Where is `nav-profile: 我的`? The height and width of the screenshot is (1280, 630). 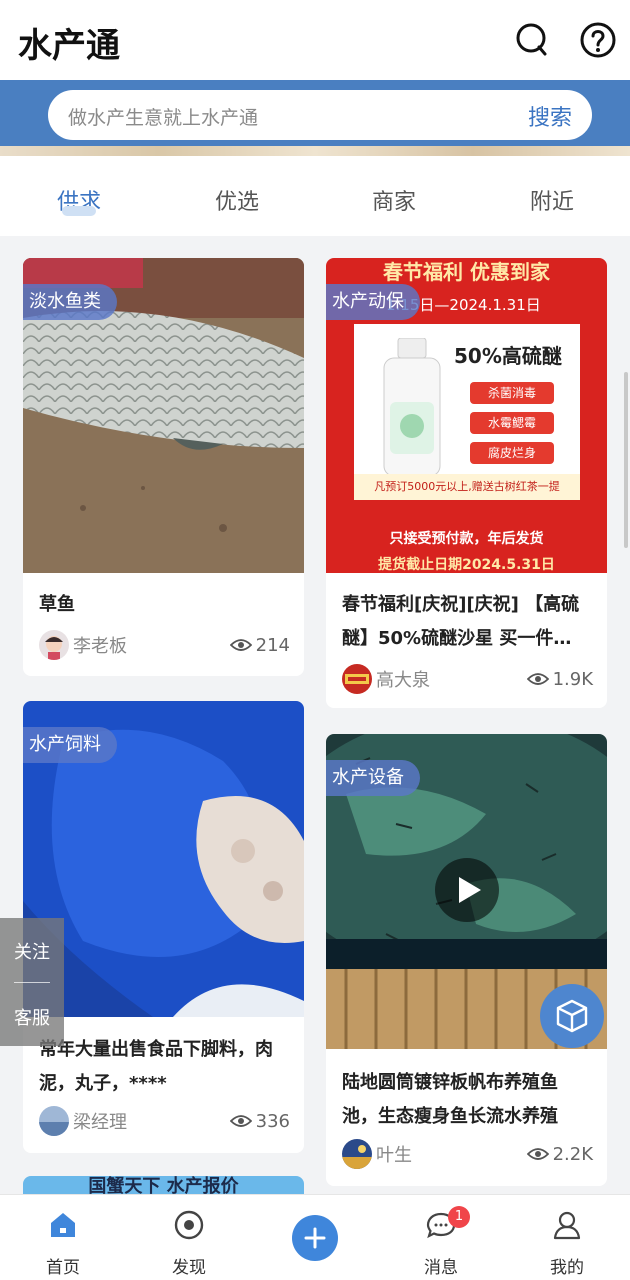
nav-profile: 我的 is located at coordinates (567, 1237).